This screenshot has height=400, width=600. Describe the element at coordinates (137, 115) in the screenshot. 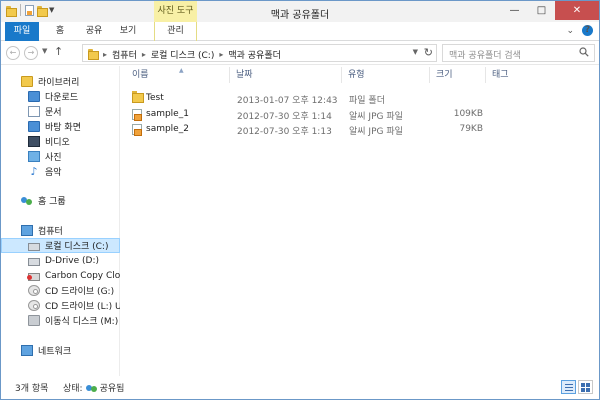

I see `jpg-file-icon` at that location.